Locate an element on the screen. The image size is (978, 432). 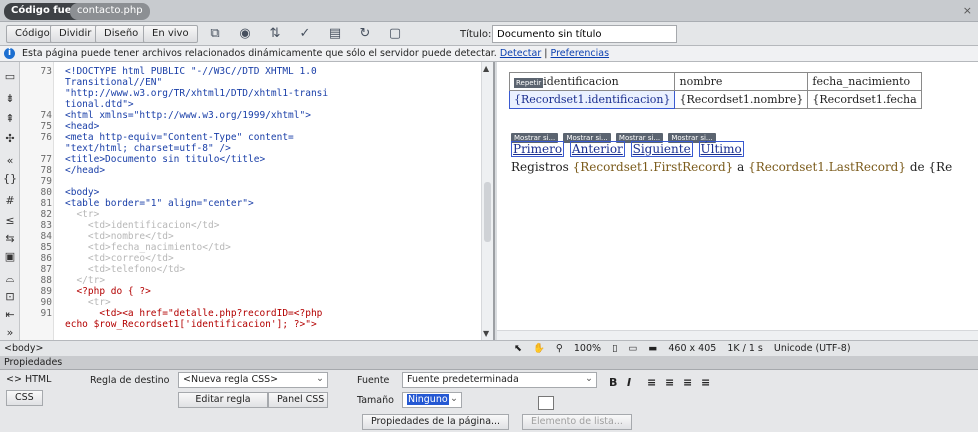
code-line: Transitional//EN" is located at coordinates (113, 82).